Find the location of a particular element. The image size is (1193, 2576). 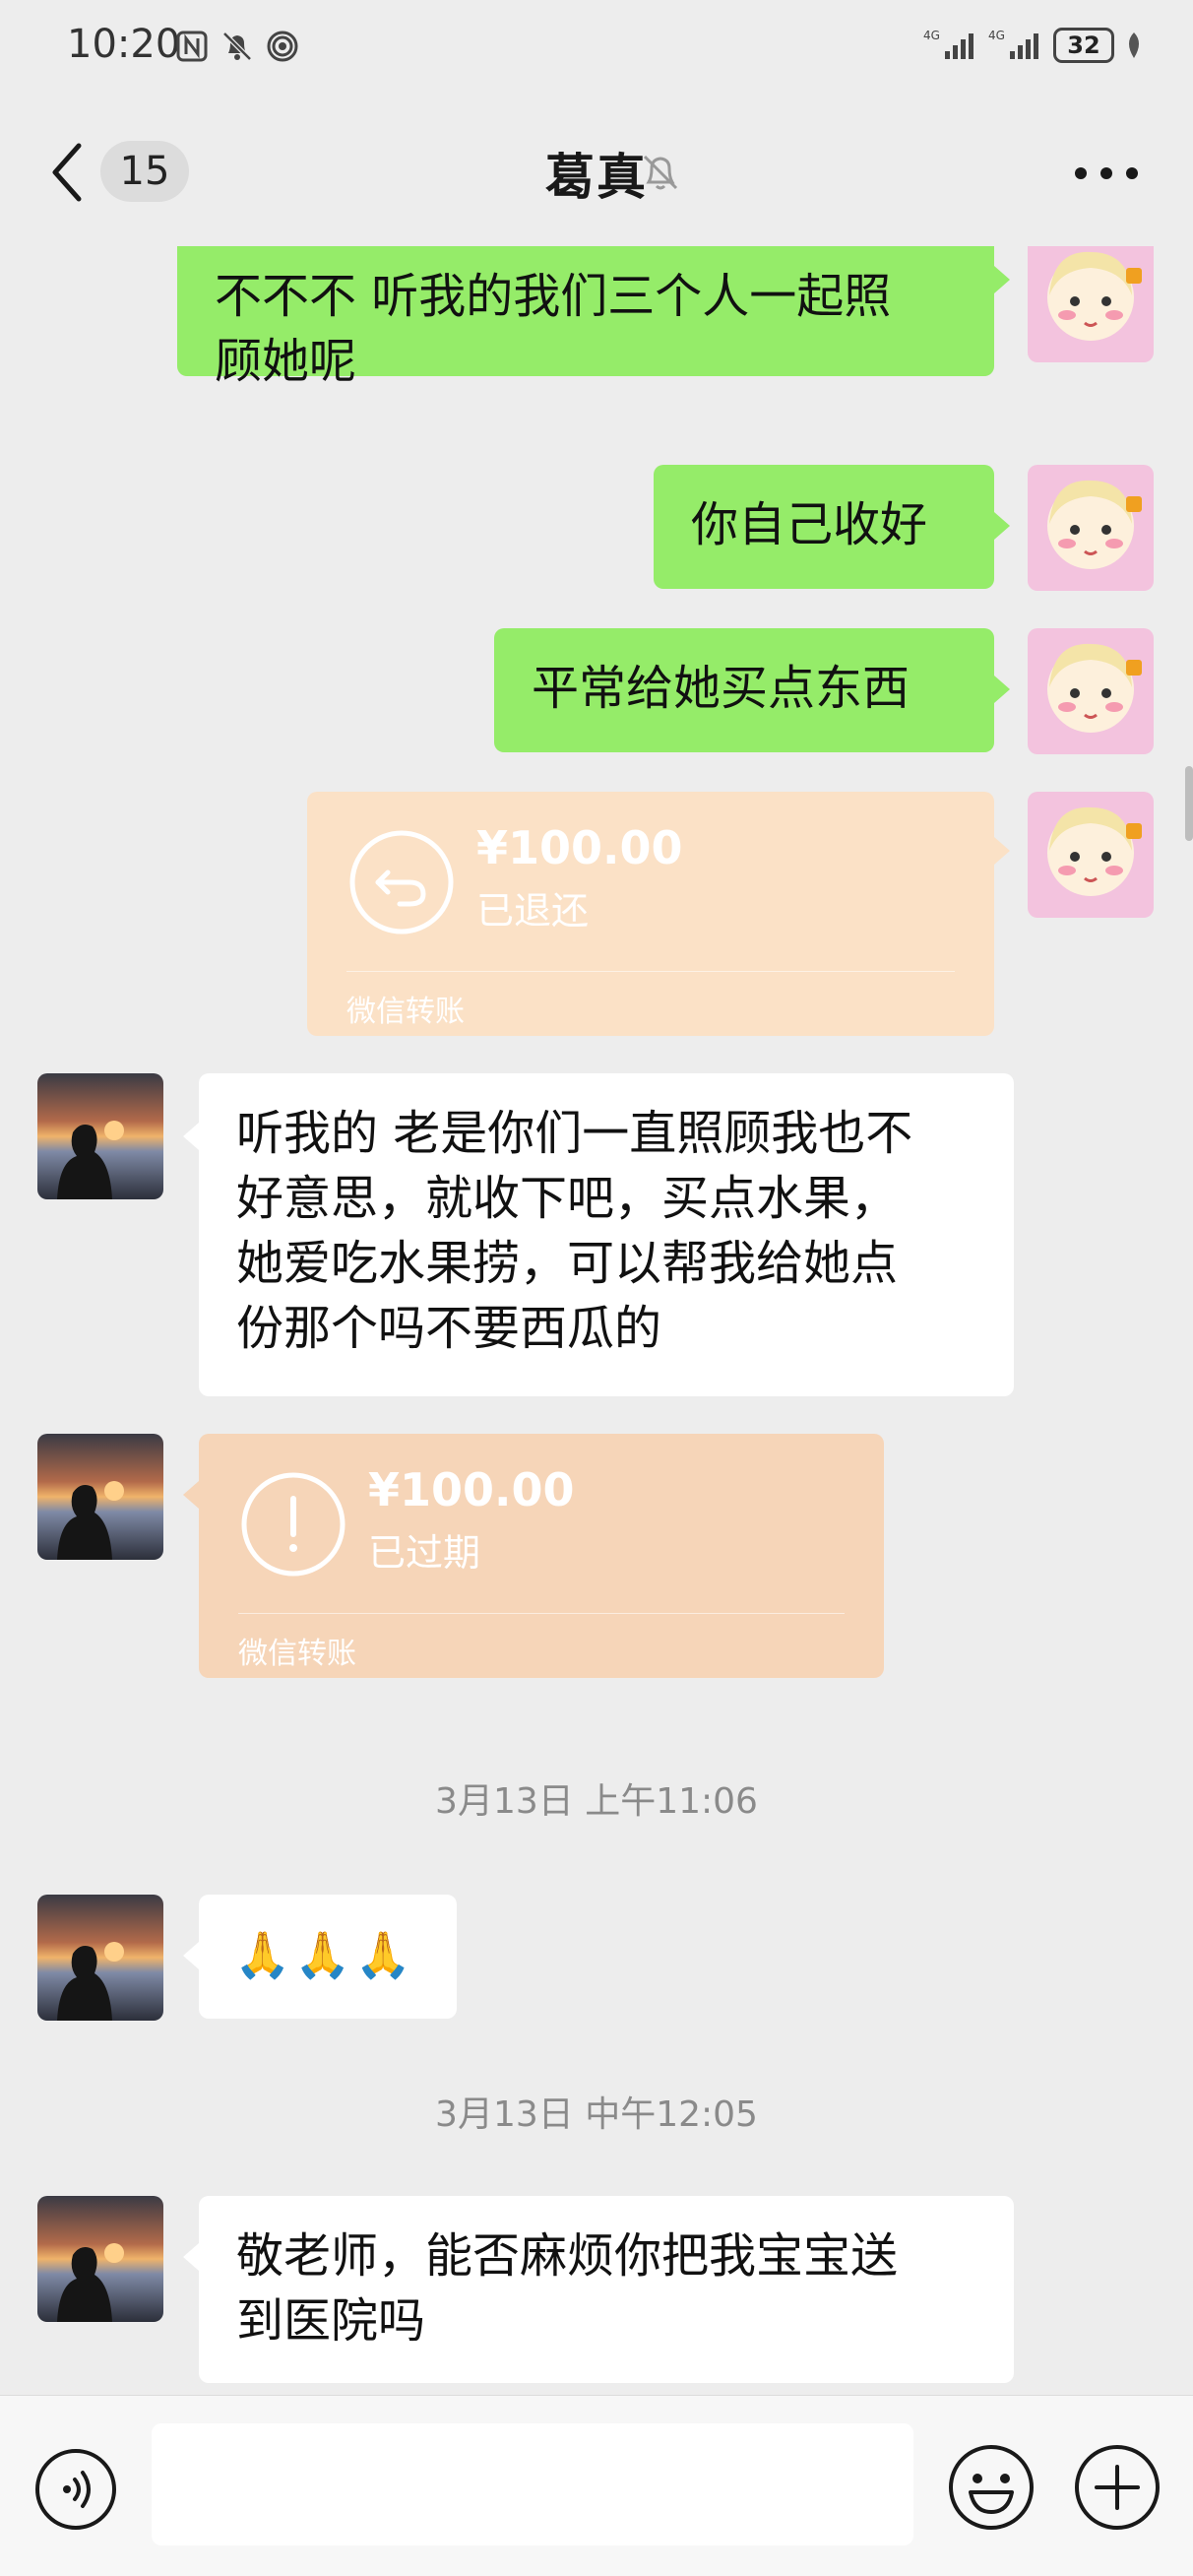

chat-title: 葛真 is located at coordinates (596, 177).